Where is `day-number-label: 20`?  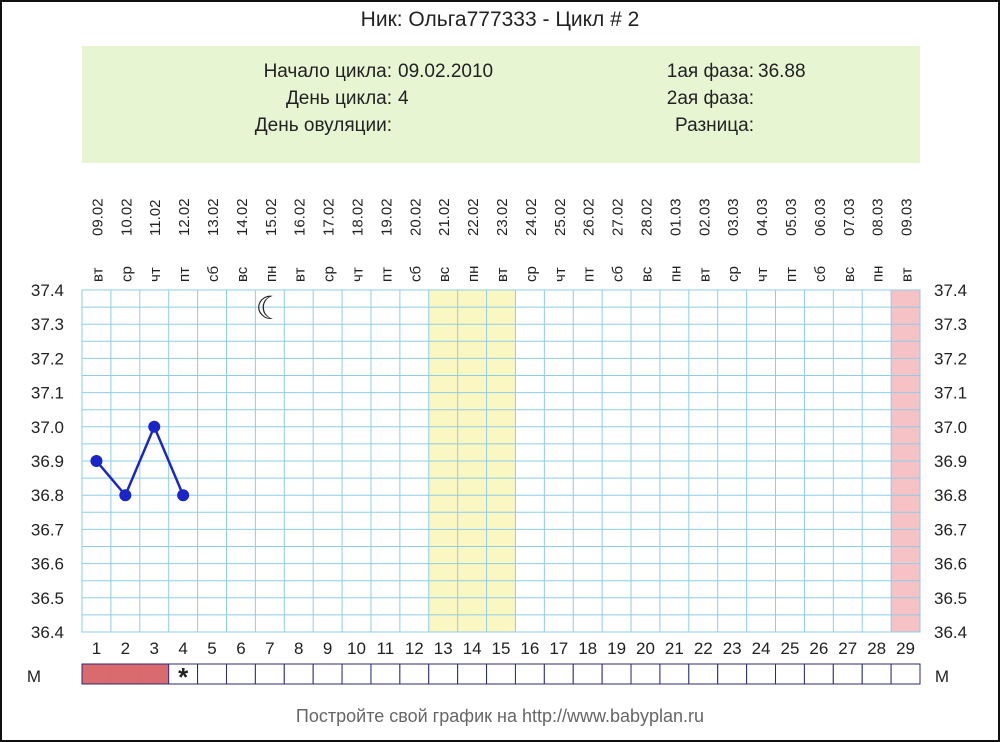 day-number-label: 20 is located at coordinates (645, 648).